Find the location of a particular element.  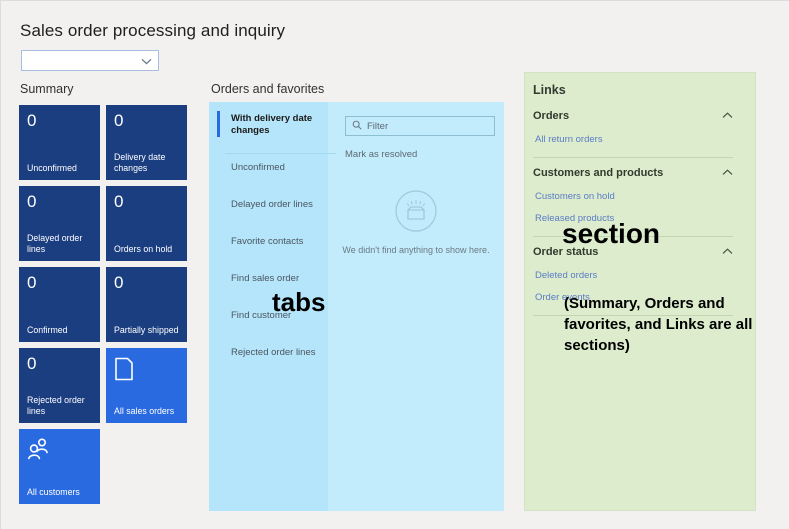

link-group-title: Customers and products is located at coordinates (598, 173).